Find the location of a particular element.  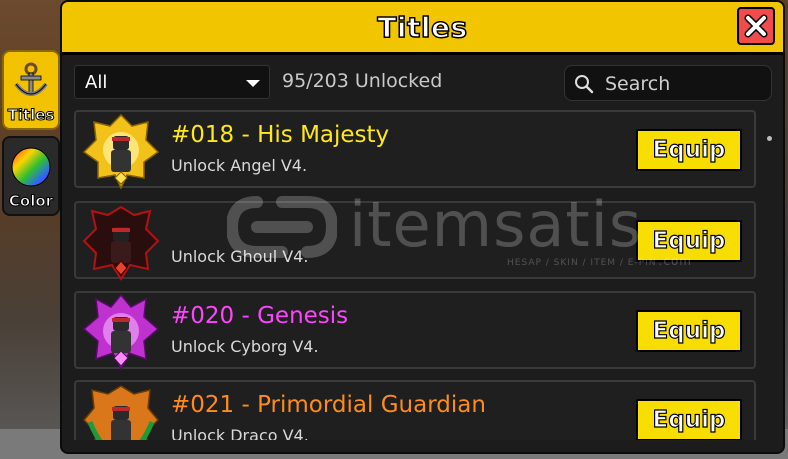

close-icon is located at coordinates (756, 26).